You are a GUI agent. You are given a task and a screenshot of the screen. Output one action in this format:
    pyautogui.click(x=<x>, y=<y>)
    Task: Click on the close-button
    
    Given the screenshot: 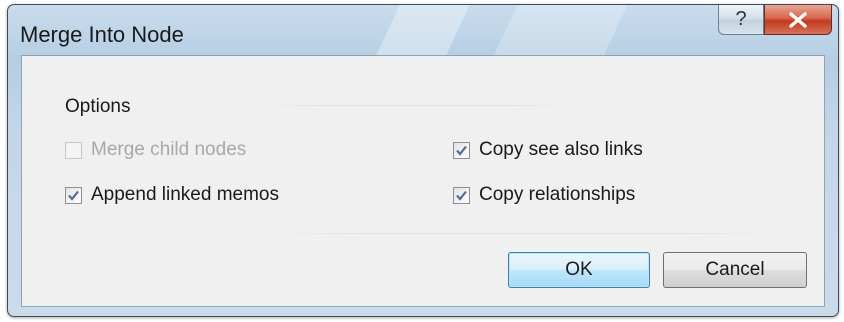 What is the action you would take?
    pyautogui.click(x=798, y=20)
    